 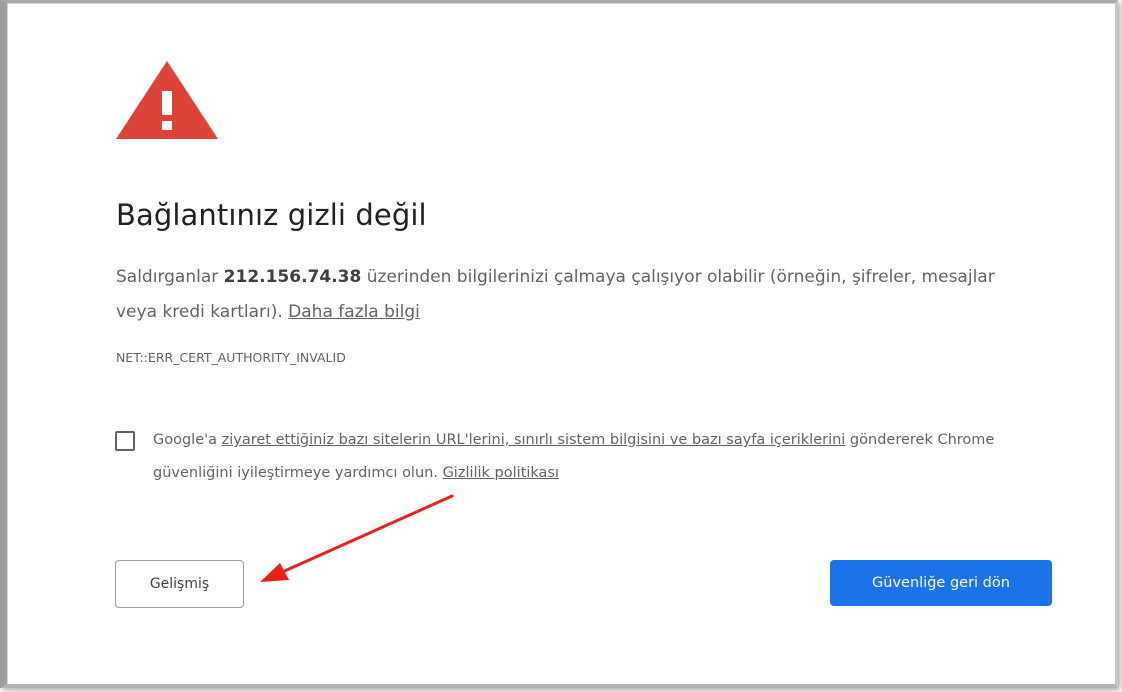 What do you see at coordinates (179, 584) in the screenshot?
I see `advanced-button: Gelişmiş` at bounding box center [179, 584].